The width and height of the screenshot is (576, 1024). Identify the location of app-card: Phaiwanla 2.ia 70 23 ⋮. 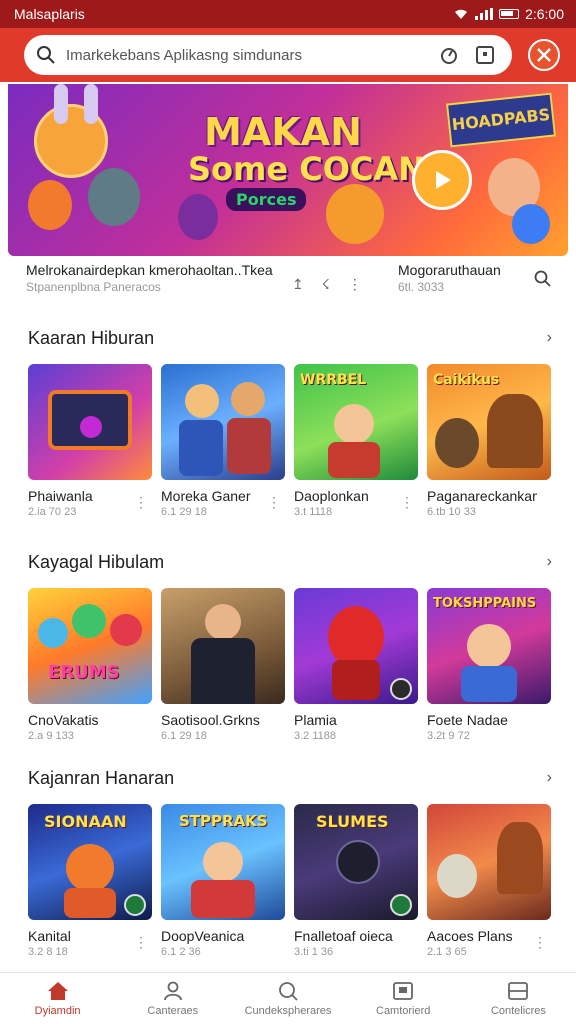
(90, 444).